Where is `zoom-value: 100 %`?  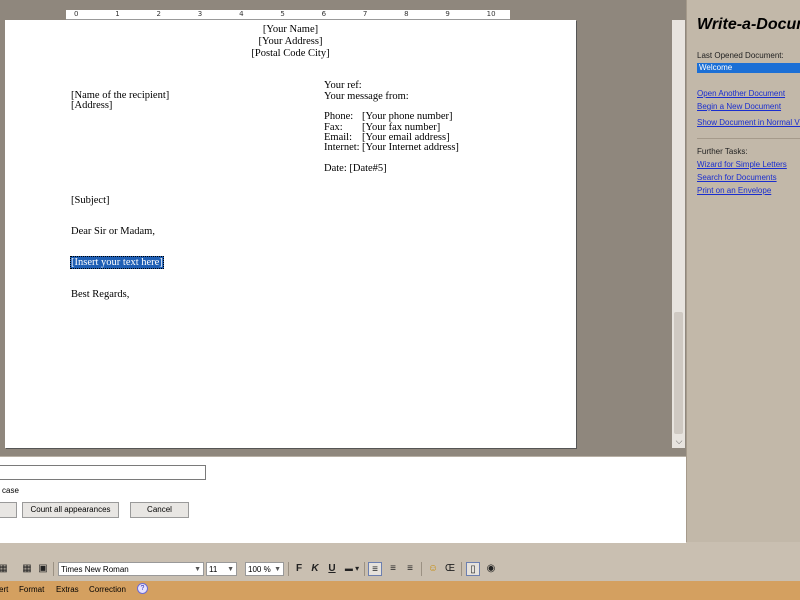 zoom-value: 100 % is located at coordinates (259, 569).